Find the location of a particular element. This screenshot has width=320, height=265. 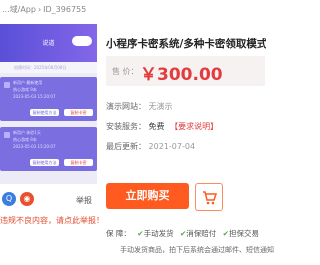

price-value: ￥300.00 is located at coordinates (181, 75).